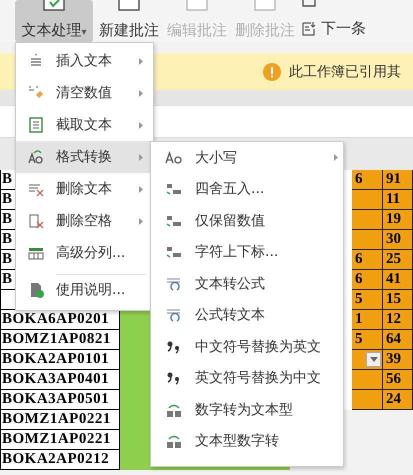 The image size is (413, 475). Describe the element at coordinates (398, 300) in the screenshot. I see `table-cell: 15` at that location.